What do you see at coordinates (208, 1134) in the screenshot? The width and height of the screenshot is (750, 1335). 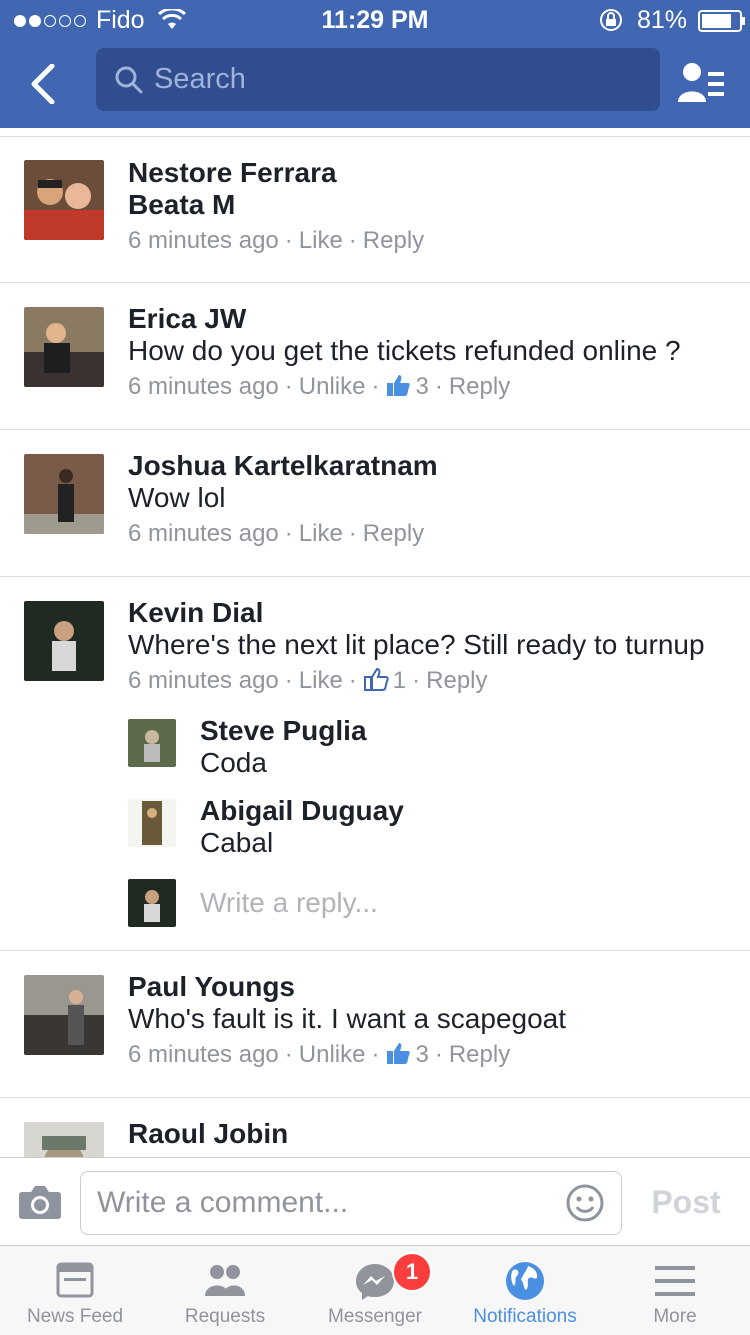 I see `commenter-name: Raoul Jobin` at bounding box center [208, 1134].